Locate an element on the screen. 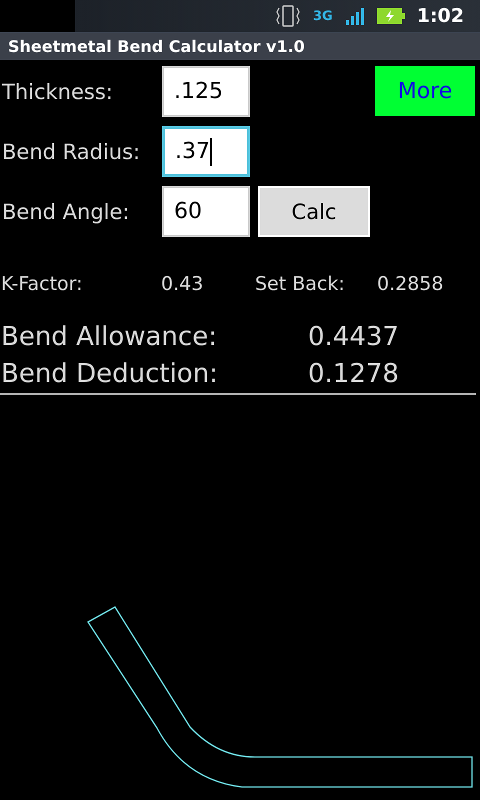 The width and height of the screenshot is (480, 800). result-value: 0.43 is located at coordinates (182, 284).